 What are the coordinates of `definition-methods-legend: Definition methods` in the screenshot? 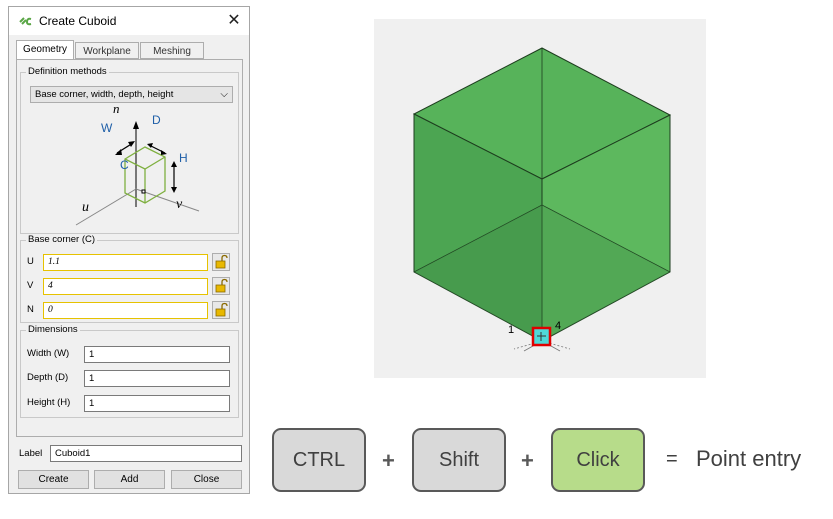 It's located at (67, 71).